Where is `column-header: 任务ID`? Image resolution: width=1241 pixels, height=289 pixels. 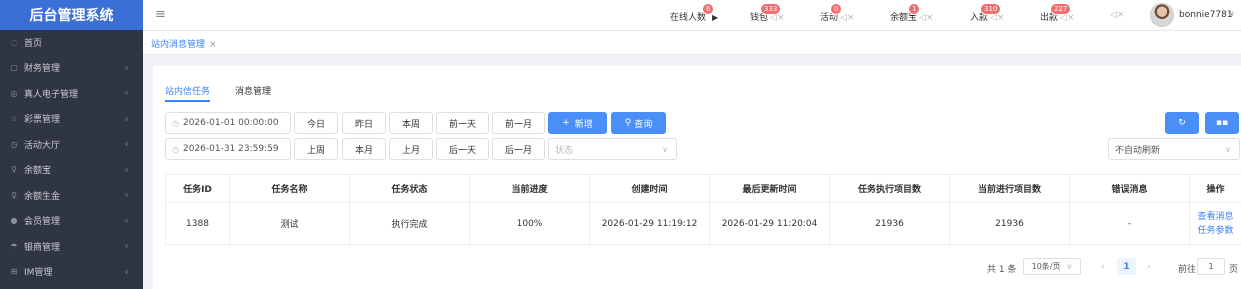
column-header: 任务ID is located at coordinates (197, 188).